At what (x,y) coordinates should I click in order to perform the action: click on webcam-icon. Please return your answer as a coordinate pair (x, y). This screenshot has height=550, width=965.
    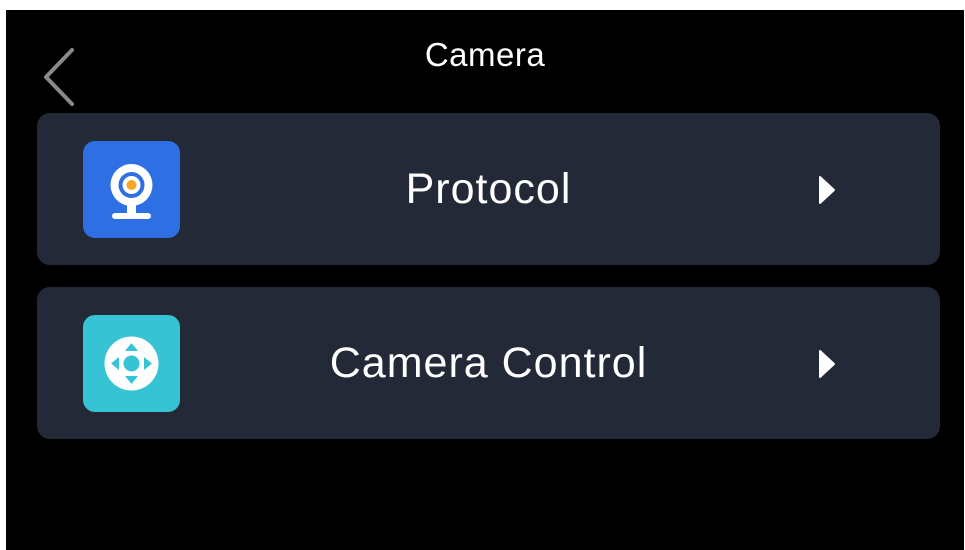
    Looking at the image, I should click on (131, 189).